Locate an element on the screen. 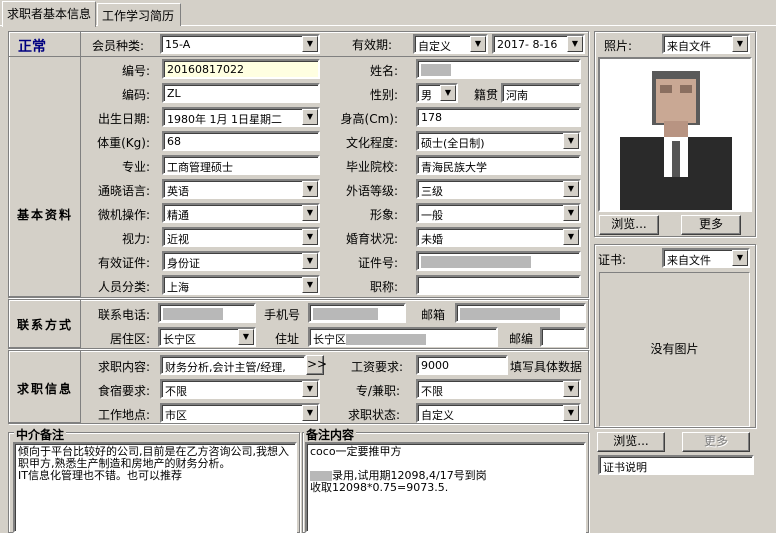 This screenshot has width=776, height=533. salary-label: 工资要求: is located at coordinates (376, 367).